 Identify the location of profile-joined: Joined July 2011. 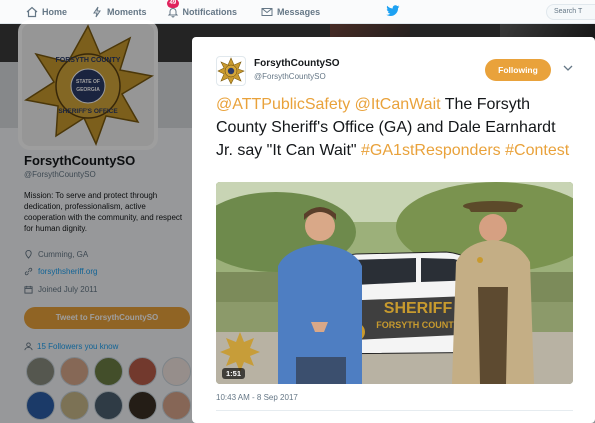
(60, 289).